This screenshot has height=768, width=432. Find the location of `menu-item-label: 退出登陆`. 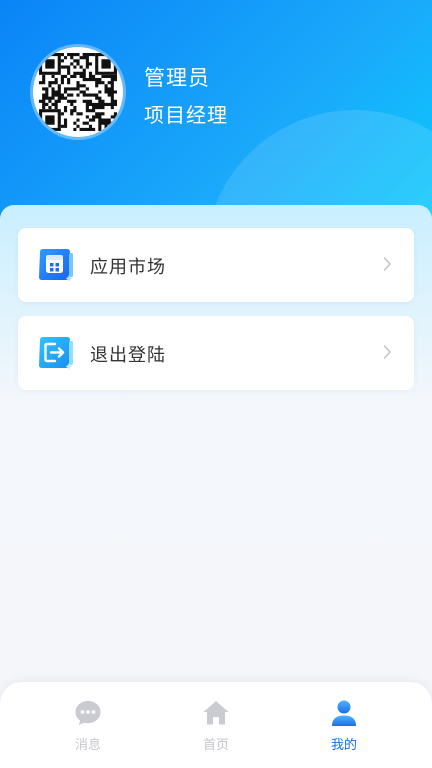

menu-item-label: 退出登陆 is located at coordinates (128, 355).